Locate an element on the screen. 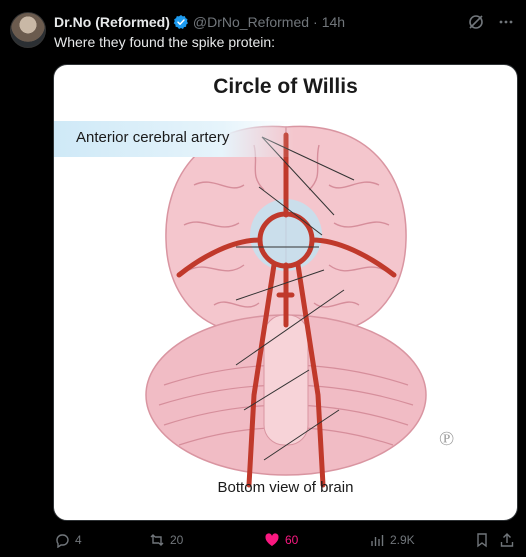 The image size is (526, 557). bookmark-button is located at coordinates (482, 540).